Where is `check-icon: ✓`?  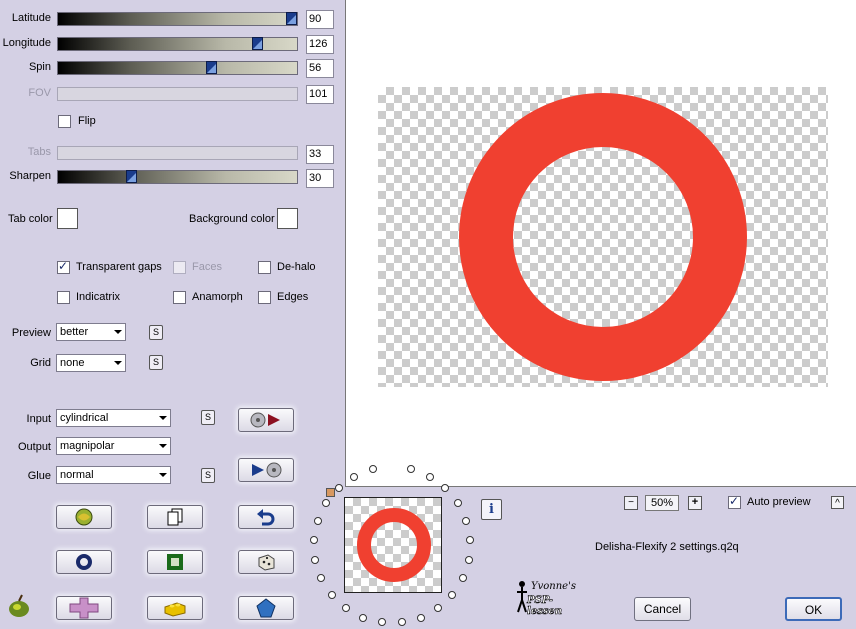 check-icon: ✓ is located at coordinates (63, 266).